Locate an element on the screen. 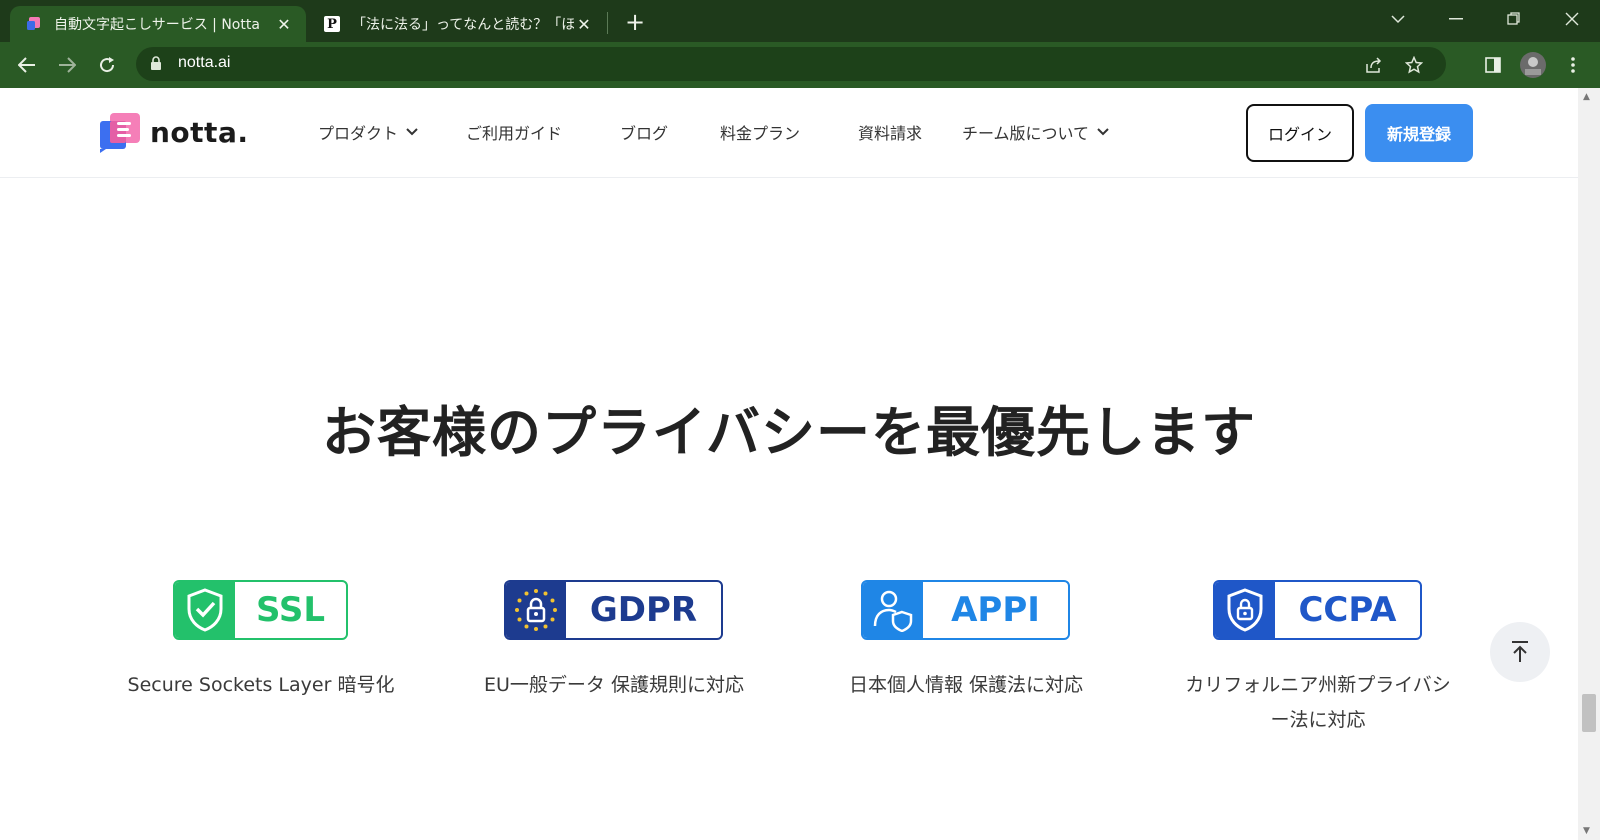 This screenshot has width=1600, height=840. share-icon is located at coordinates (1374, 65).